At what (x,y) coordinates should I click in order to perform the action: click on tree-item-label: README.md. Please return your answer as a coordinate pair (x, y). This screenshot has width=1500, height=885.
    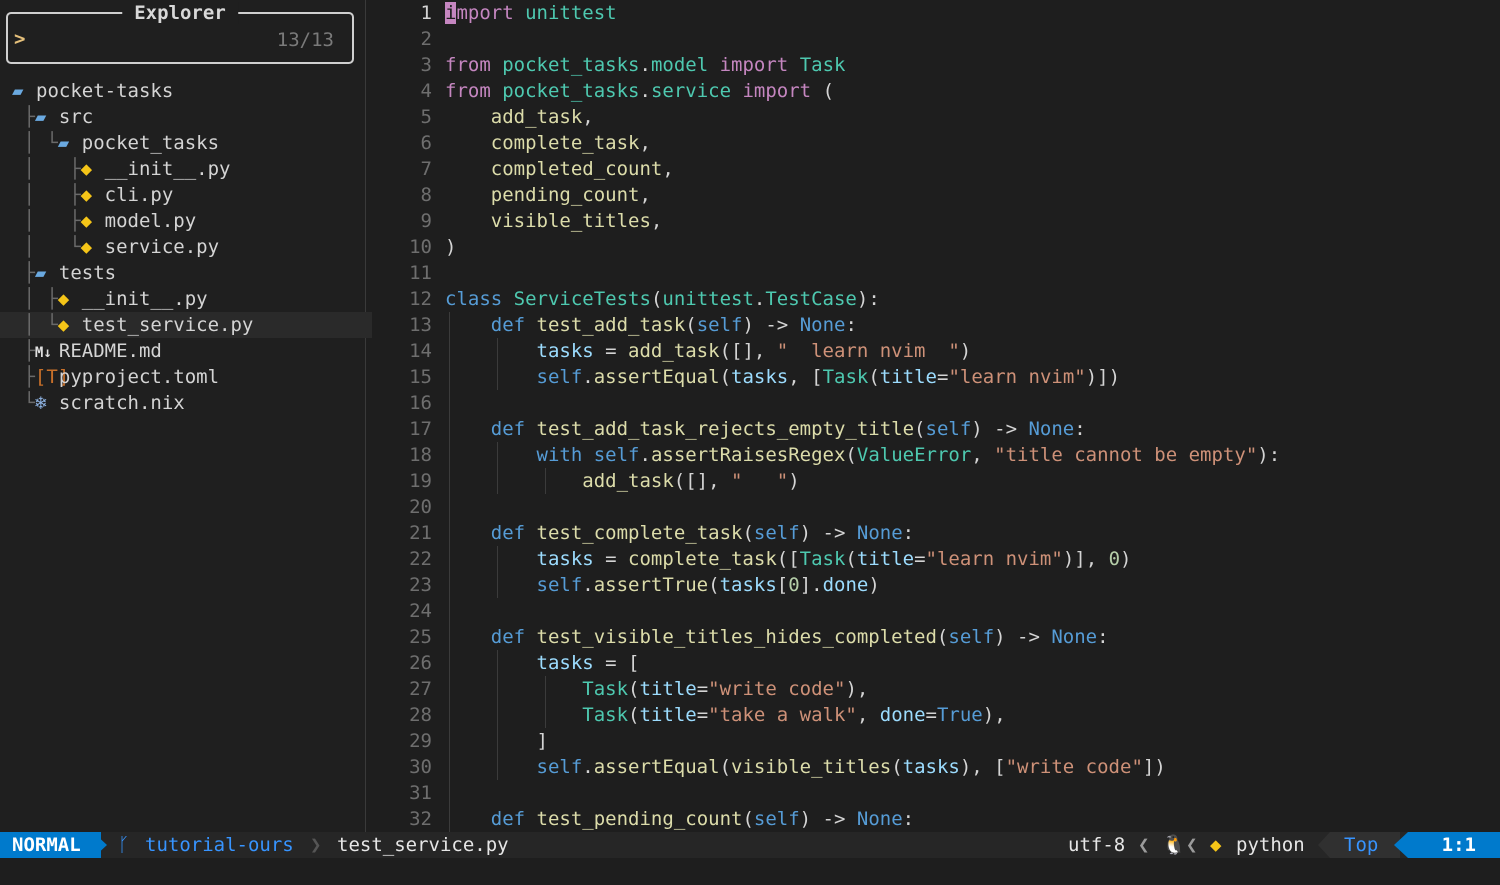
    Looking at the image, I should click on (110, 351).